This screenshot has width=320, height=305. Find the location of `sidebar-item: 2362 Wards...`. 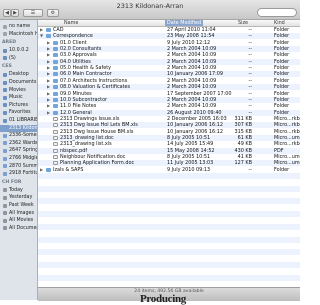

sidebar-item: 2362 Wards... is located at coordinates (18, 143).